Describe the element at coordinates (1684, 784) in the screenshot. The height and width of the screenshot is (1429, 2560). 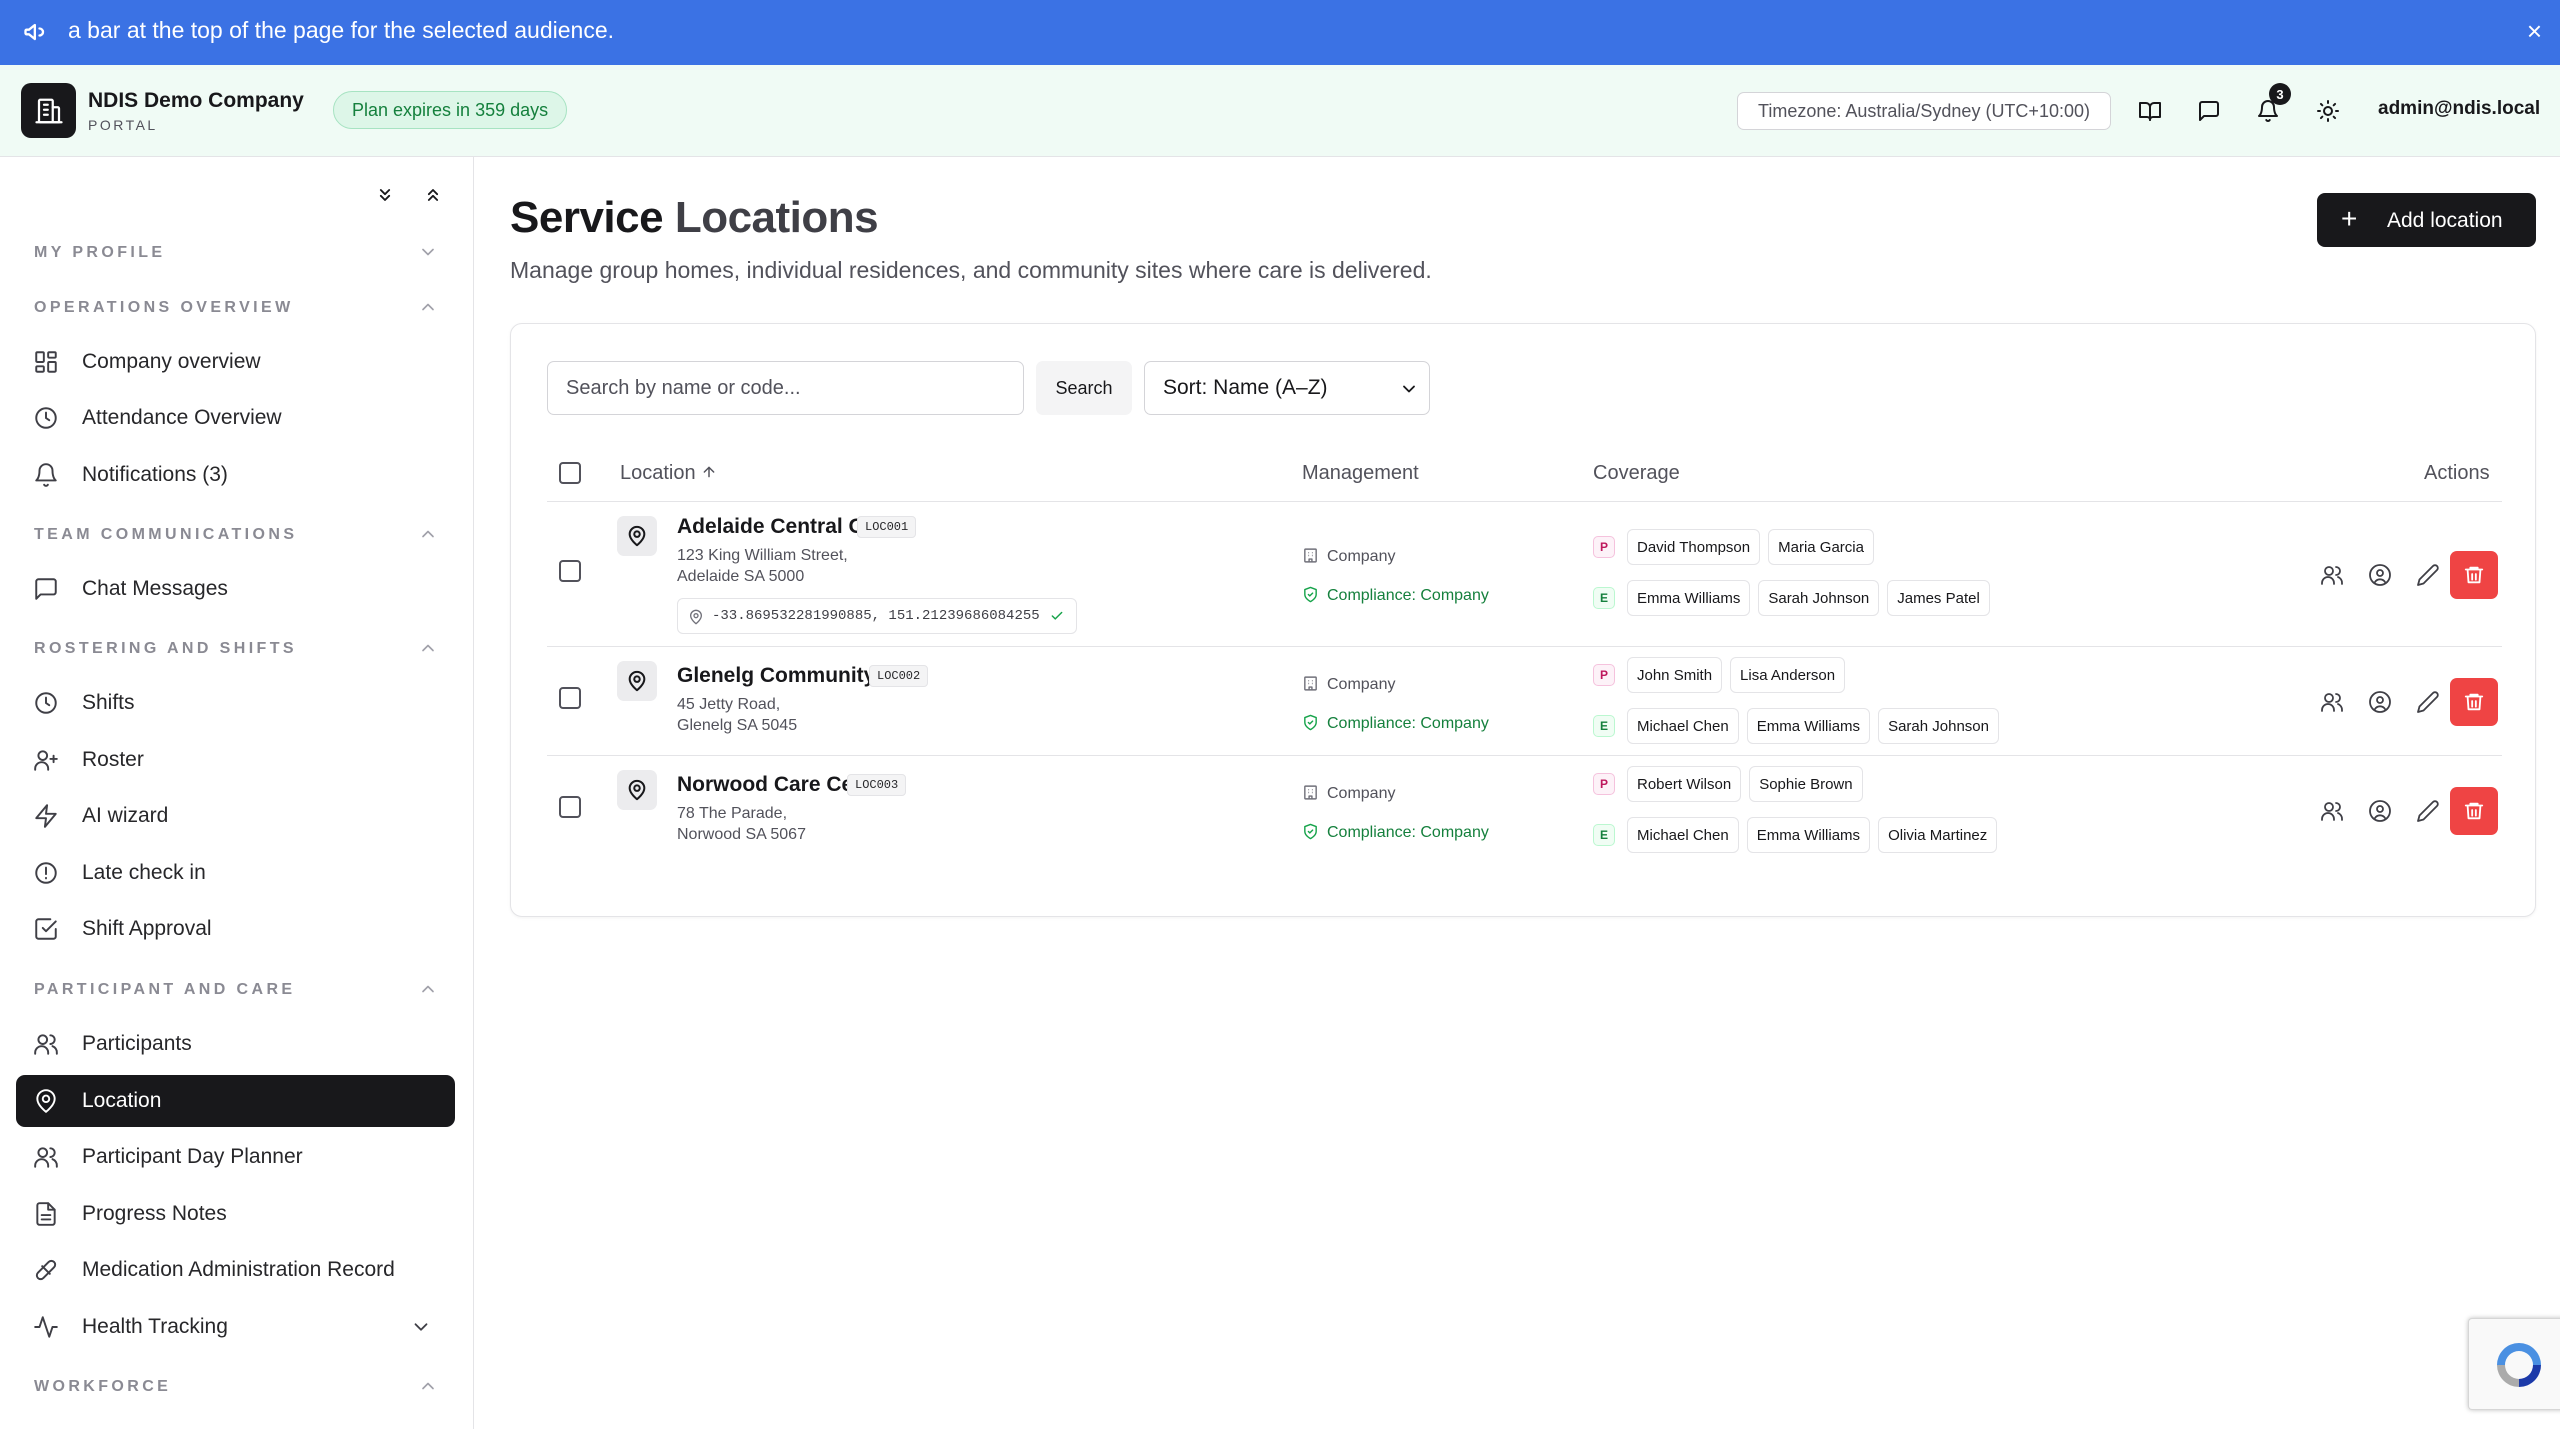
I see `participant-chip: Robert Wilson` at that location.